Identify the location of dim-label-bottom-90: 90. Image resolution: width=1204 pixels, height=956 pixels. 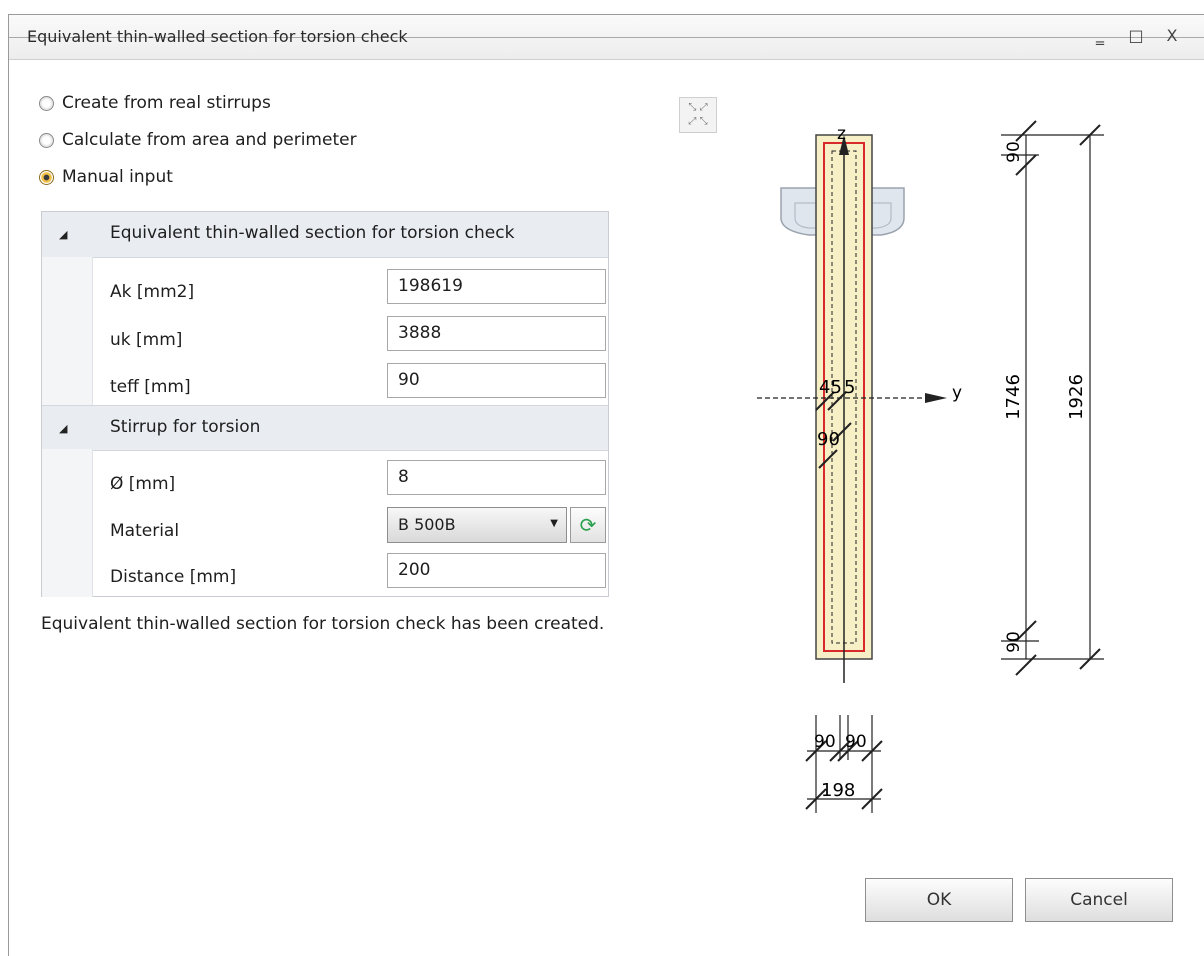
(1014, 642).